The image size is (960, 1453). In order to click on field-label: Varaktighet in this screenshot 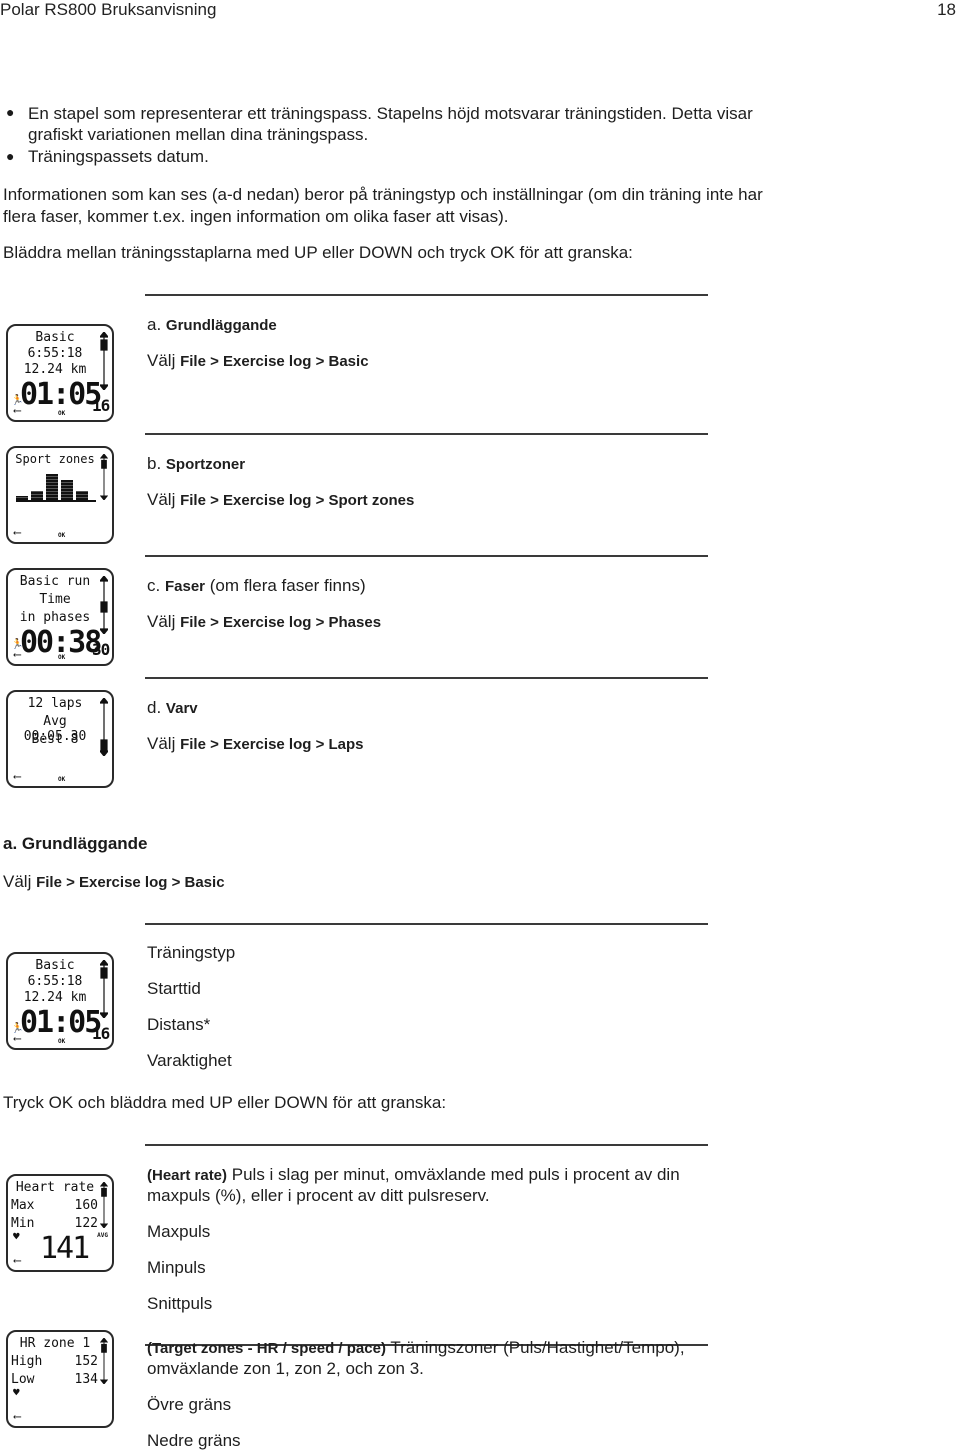, I will do `click(189, 1060)`.